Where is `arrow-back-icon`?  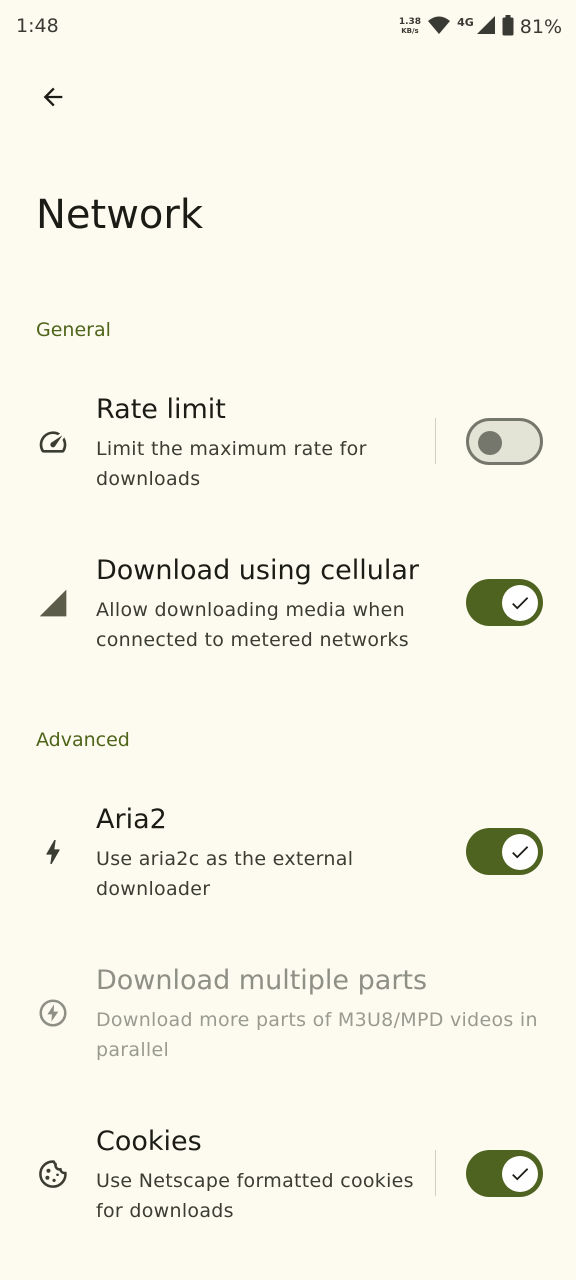 arrow-back-icon is located at coordinates (53, 97).